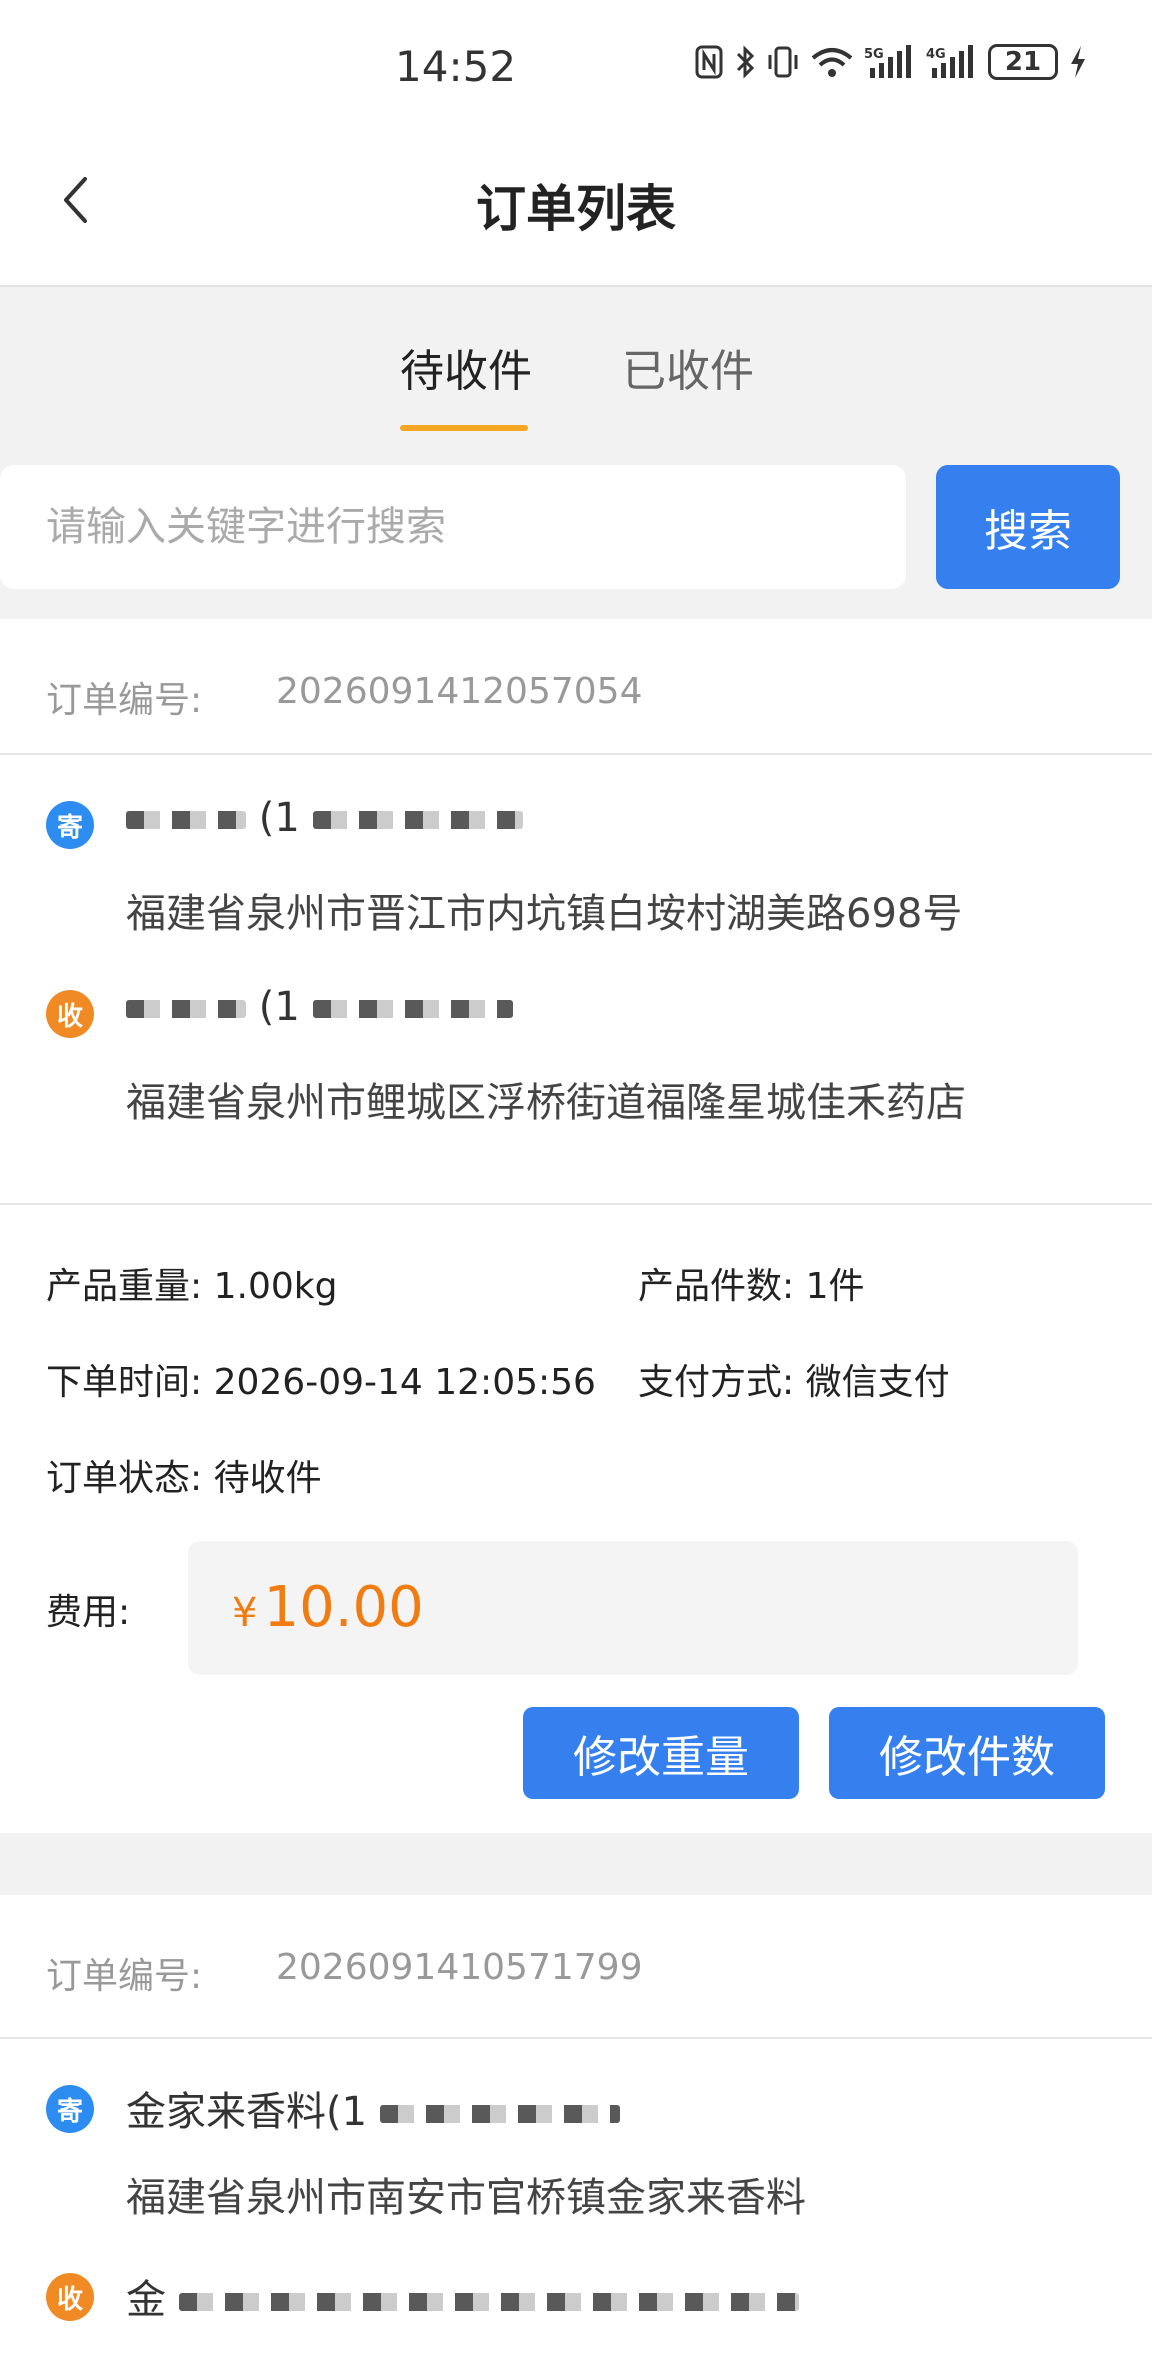  I want to click on sender-contact: (1, so click(324, 818).